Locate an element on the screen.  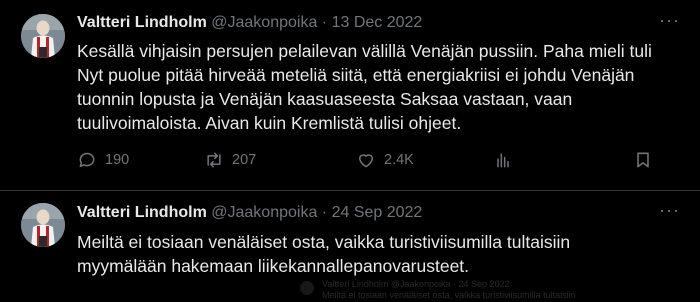
reply-button: 190 is located at coordinates (103, 160).